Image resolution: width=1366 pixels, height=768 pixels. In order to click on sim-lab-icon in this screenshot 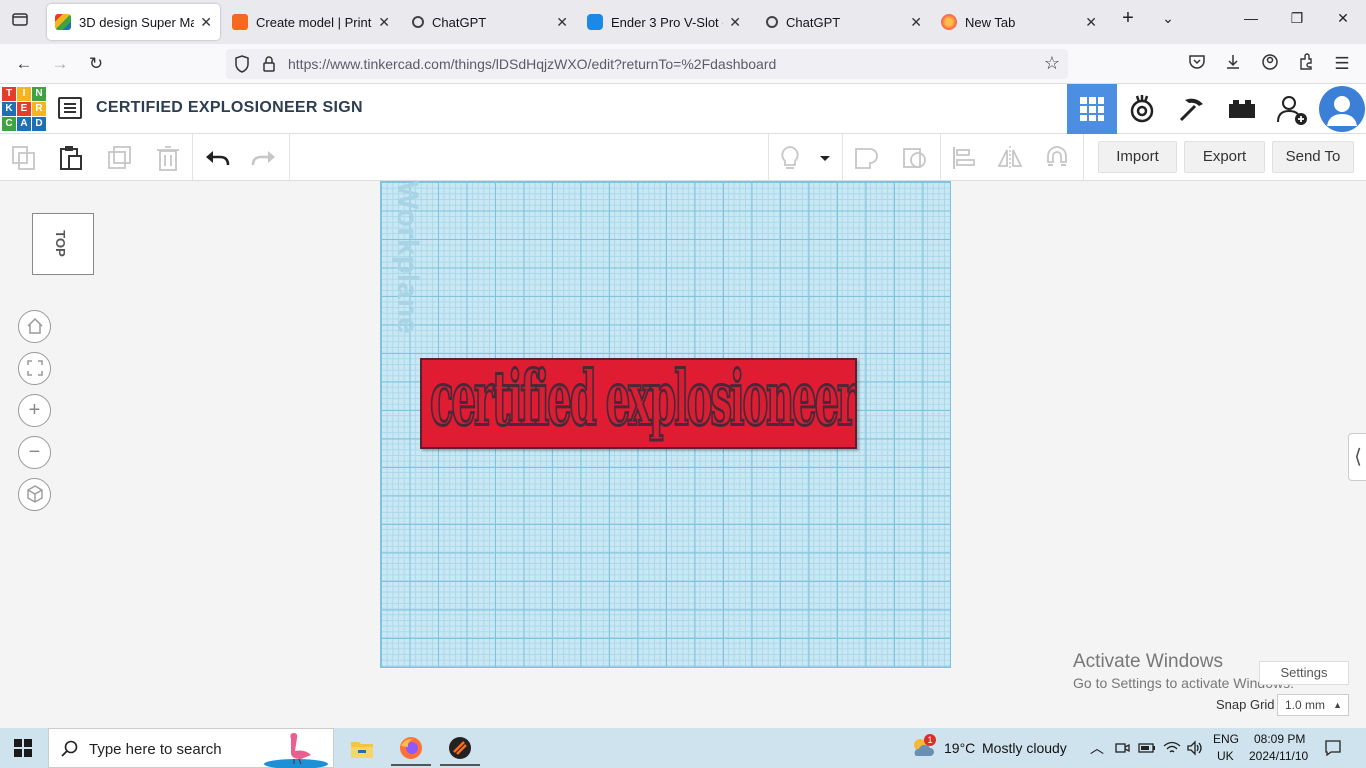, I will do `click(1142, 109)`.